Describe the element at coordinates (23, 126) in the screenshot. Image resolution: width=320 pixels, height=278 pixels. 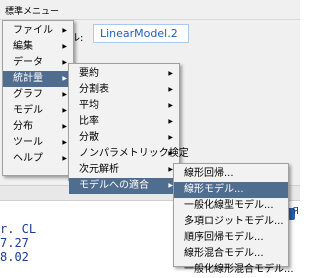
I see `menu-item-label: 分布` at that location.